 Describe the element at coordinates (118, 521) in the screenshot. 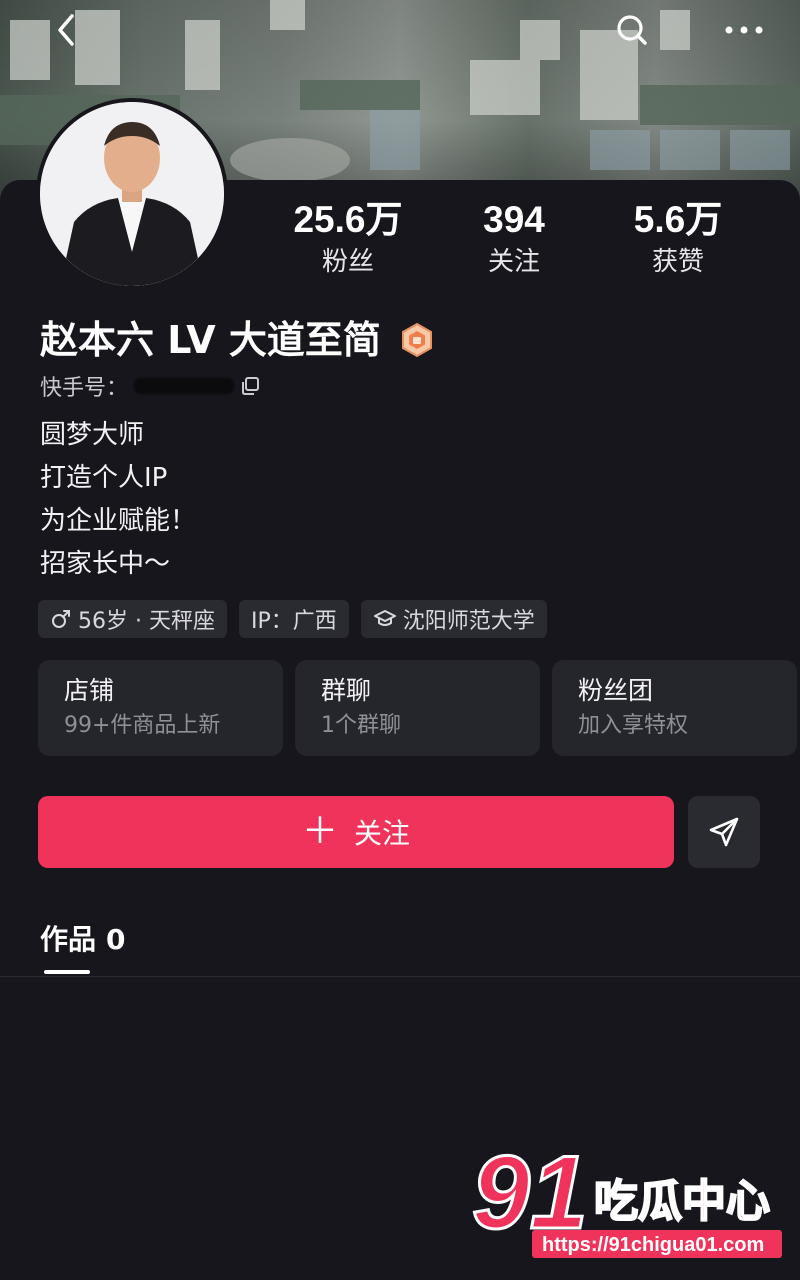

I see `bio-line: 为企业赋能！` at that location.